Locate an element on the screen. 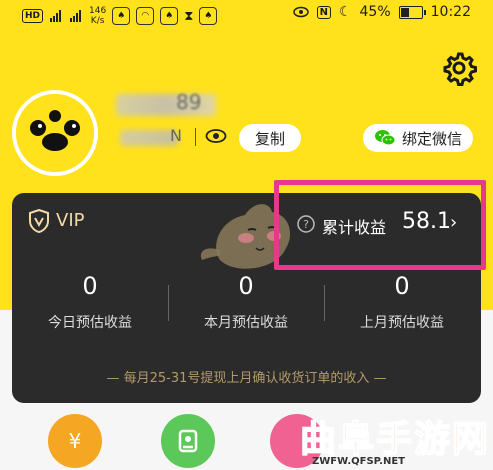 The image size is (493, 470). stat-this-month-value: 0 is located at coordinates (246, 286).